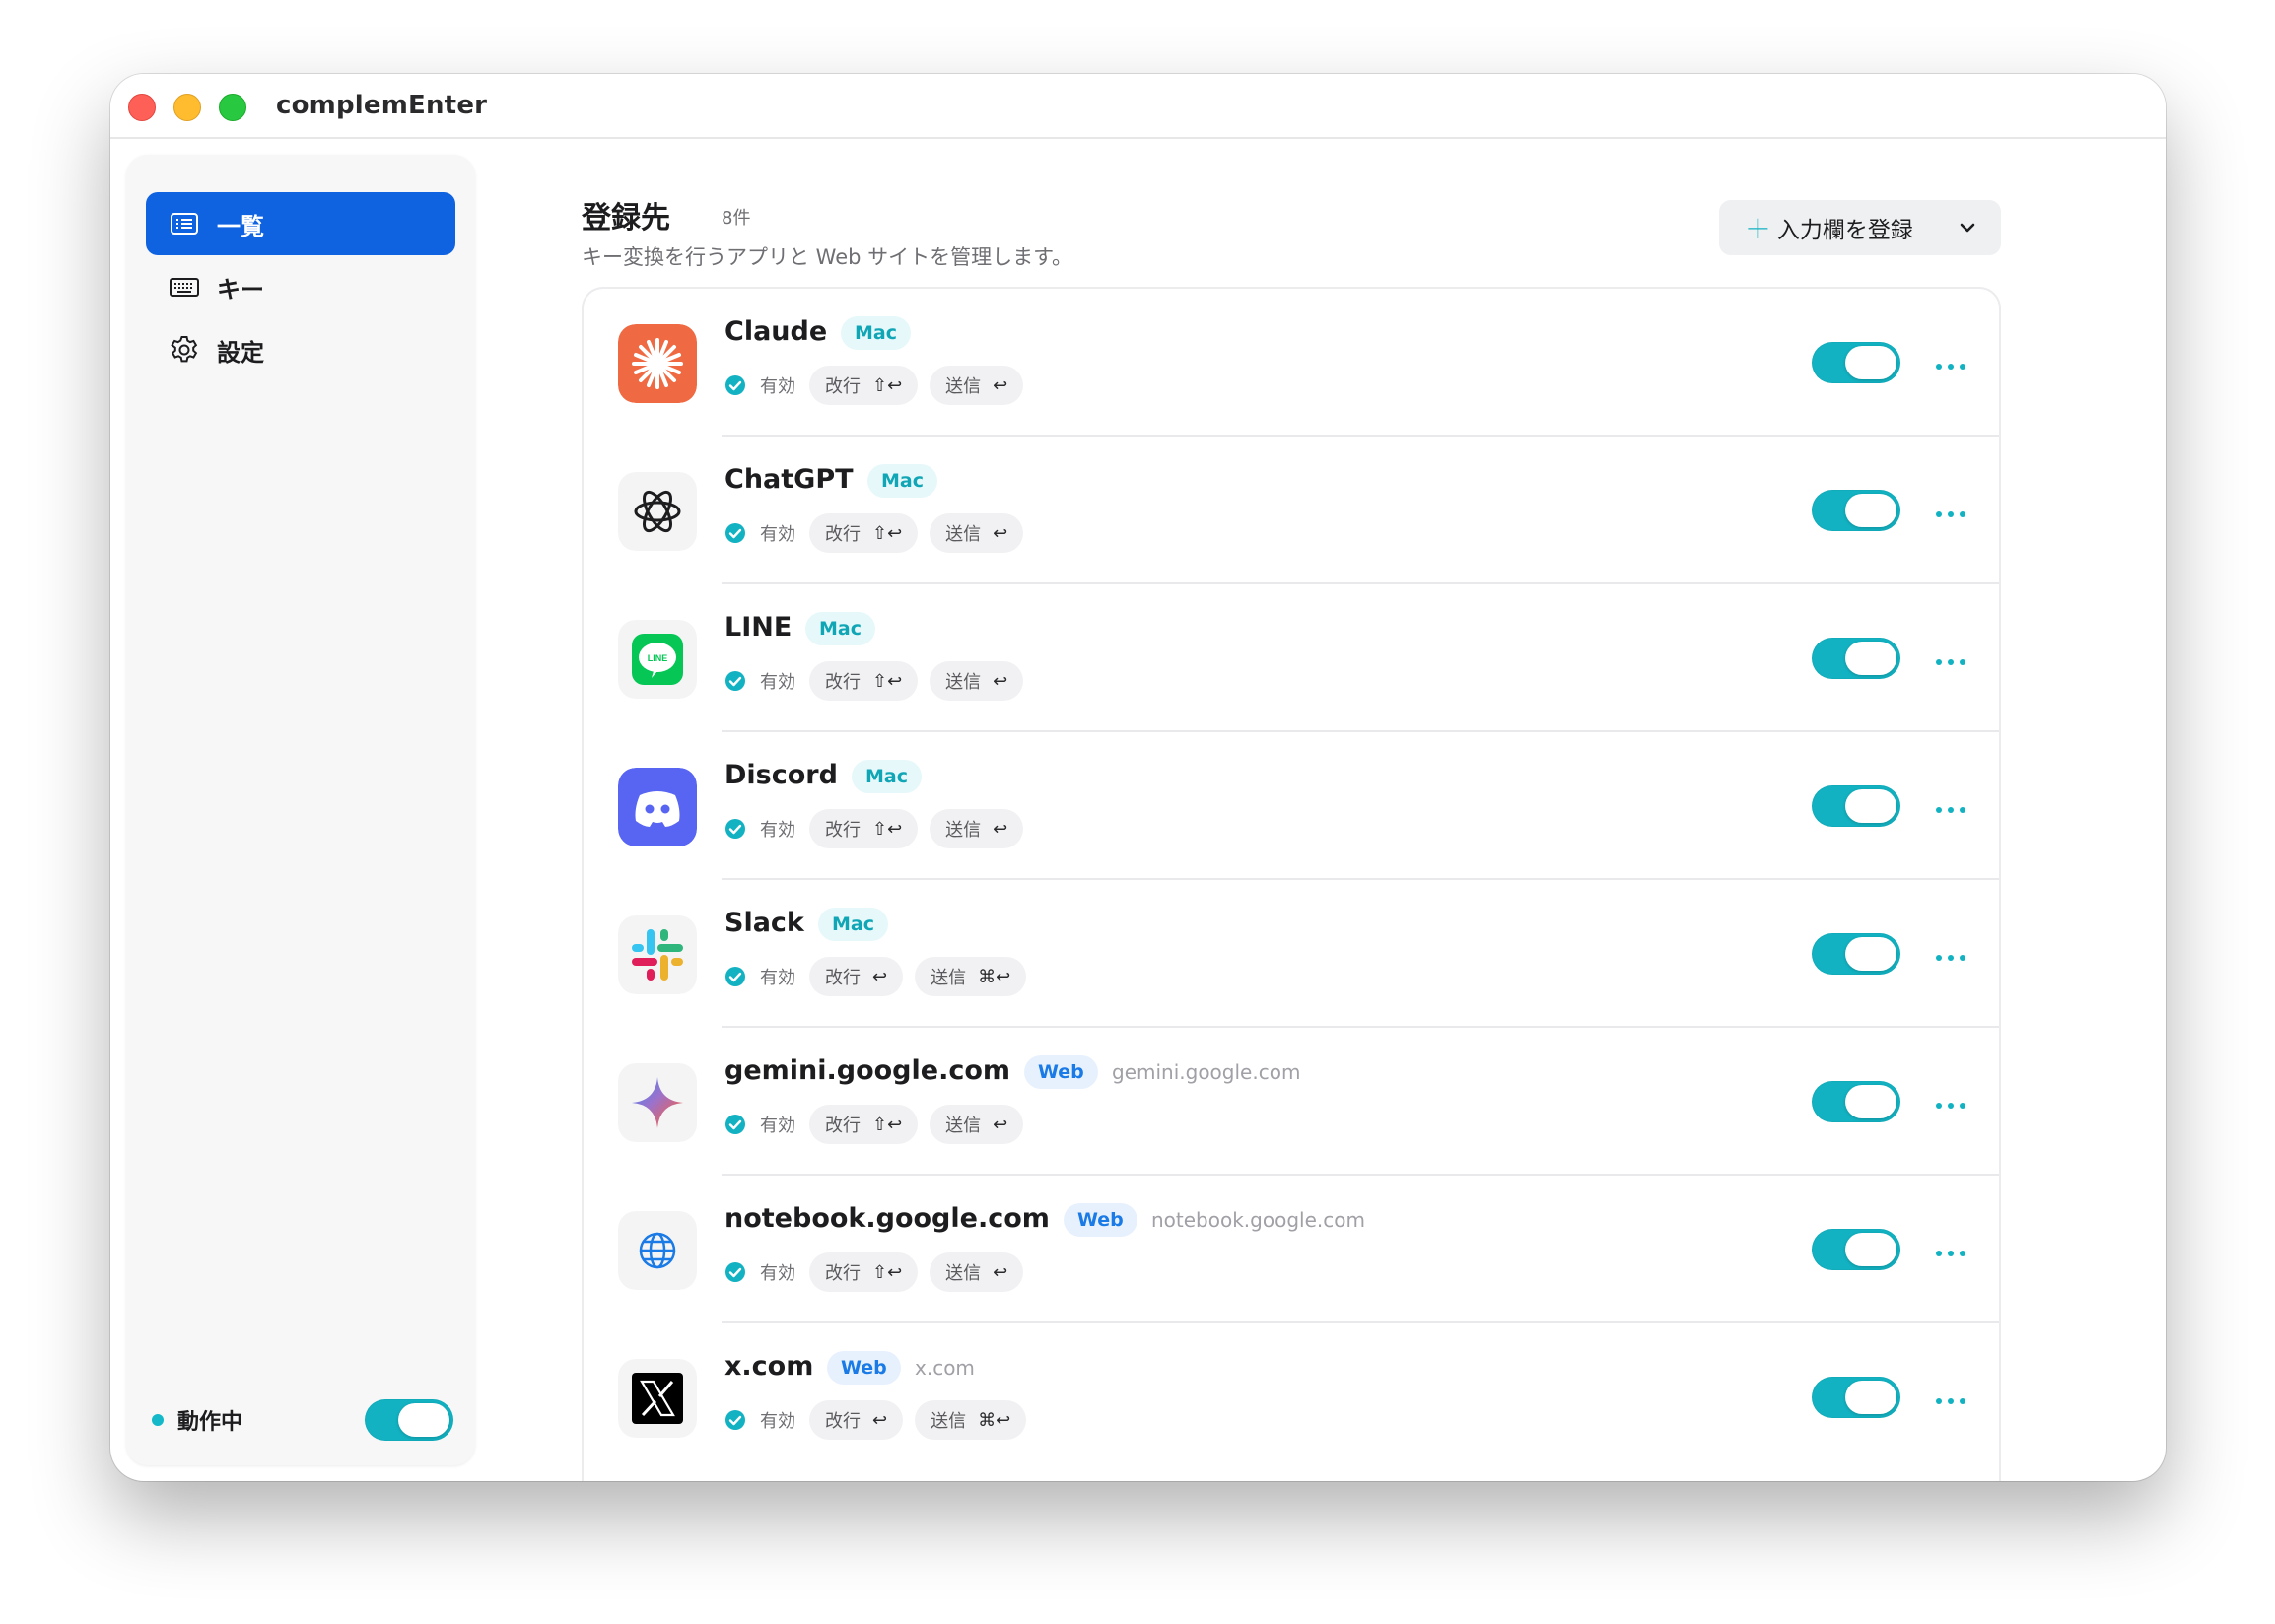  I want to click on sidebar-item-list: 一覧, so click(301, 224).